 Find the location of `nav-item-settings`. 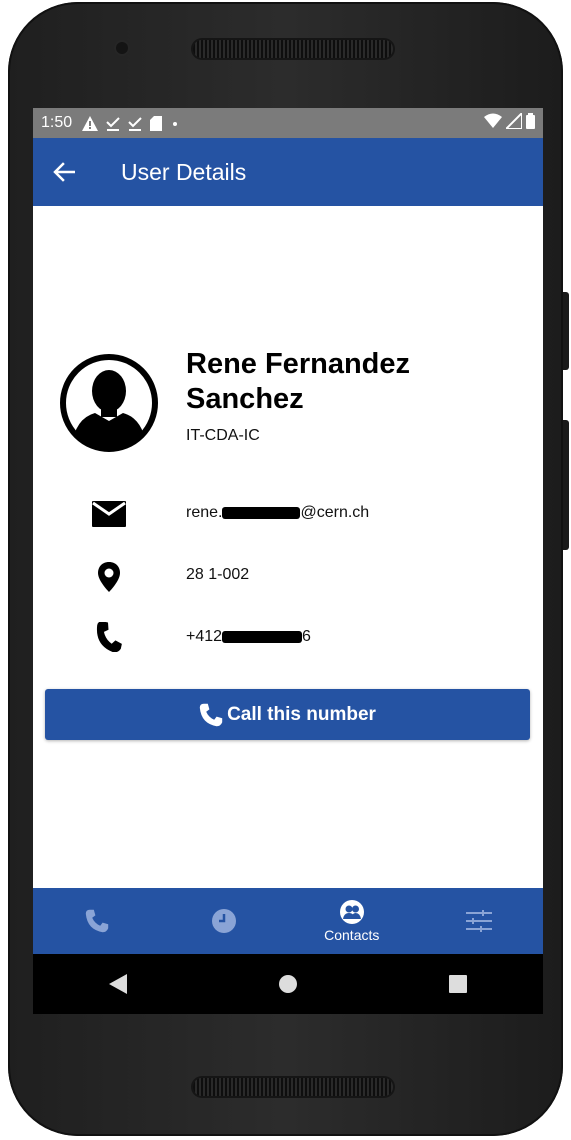

nav-item-settings is located at coordinates (480, 921).